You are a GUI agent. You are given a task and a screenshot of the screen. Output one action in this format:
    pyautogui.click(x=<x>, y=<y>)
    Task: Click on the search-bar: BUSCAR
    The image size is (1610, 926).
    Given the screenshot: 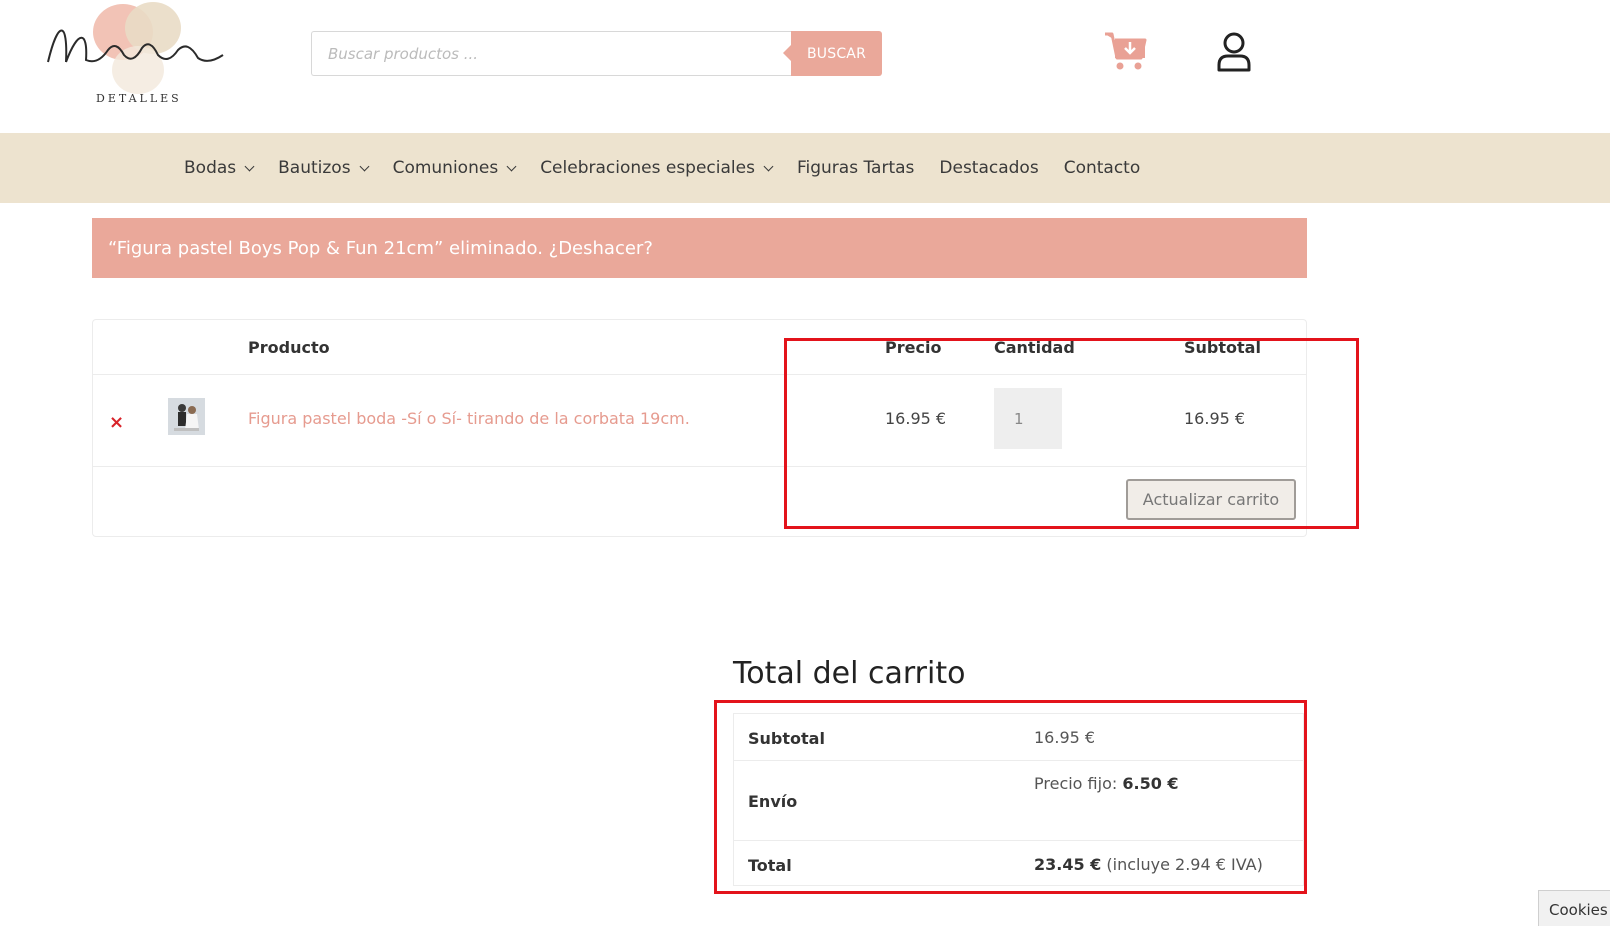 What is the action you would take?
    pyautogui.click(x=596, y=53)
    